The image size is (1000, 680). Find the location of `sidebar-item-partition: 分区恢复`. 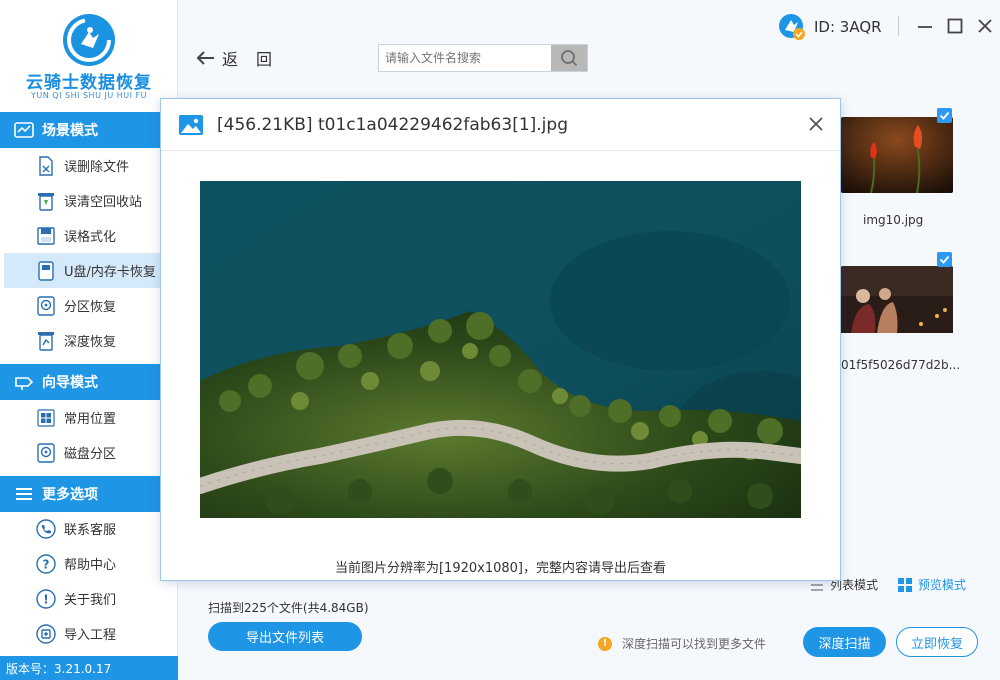

sidebar-item-partition: 分区恢复 is located at coordinates (89, 305).